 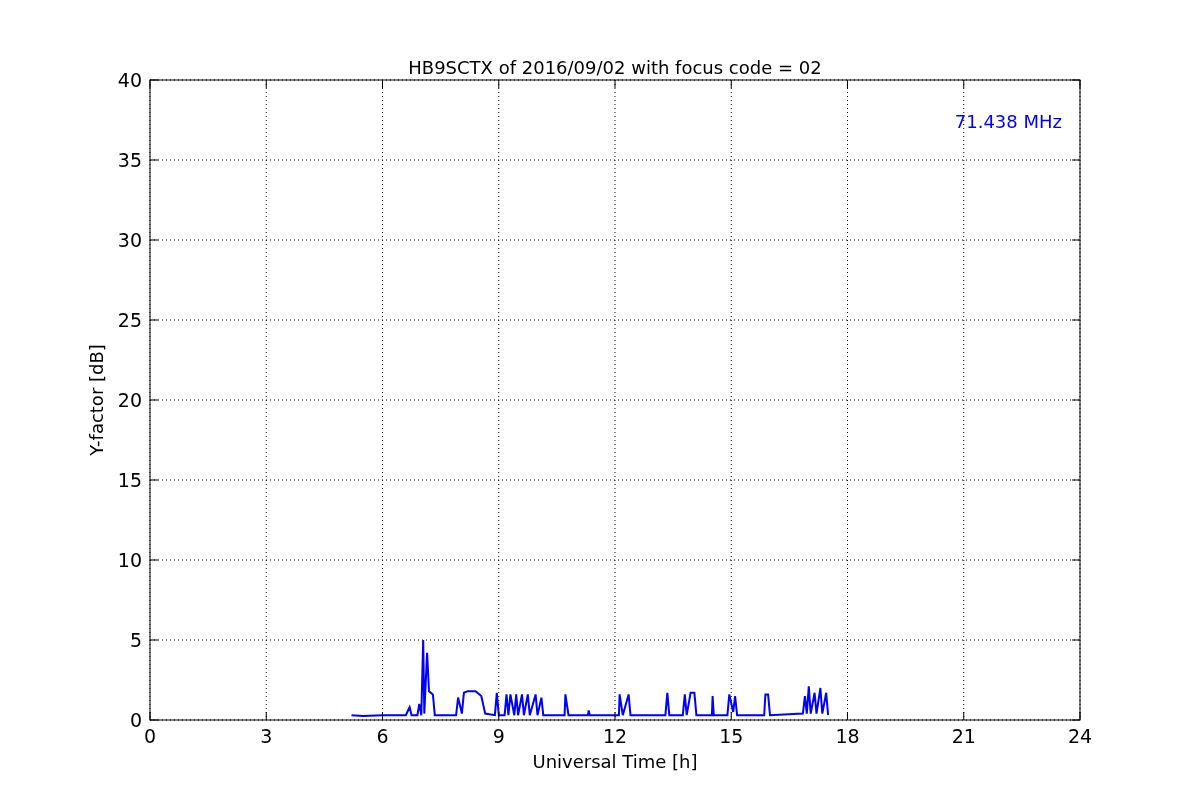 What do you see at coordinates (615, 761) in the screenshot?
I see `x-axis-label: Universal Time [h]` at bounding box center [615, 761].